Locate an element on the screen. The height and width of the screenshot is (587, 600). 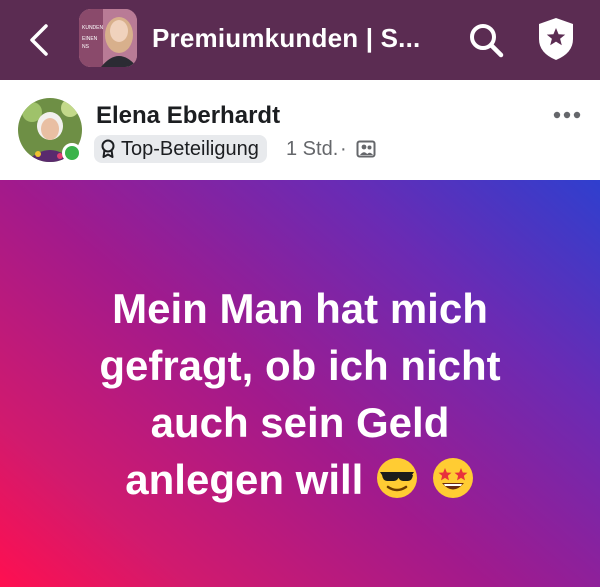
svg-text: KUNDEN is located at coordinates (93, 28).